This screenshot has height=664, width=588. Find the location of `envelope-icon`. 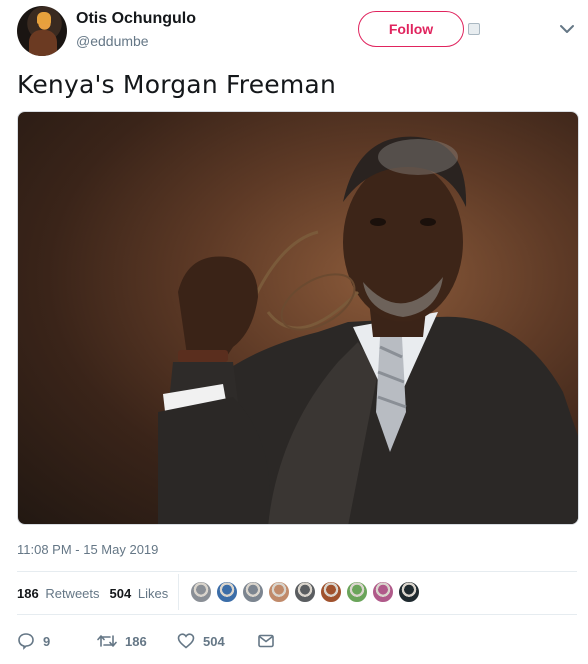

envelope-icon is located at coordinates (266, 641).